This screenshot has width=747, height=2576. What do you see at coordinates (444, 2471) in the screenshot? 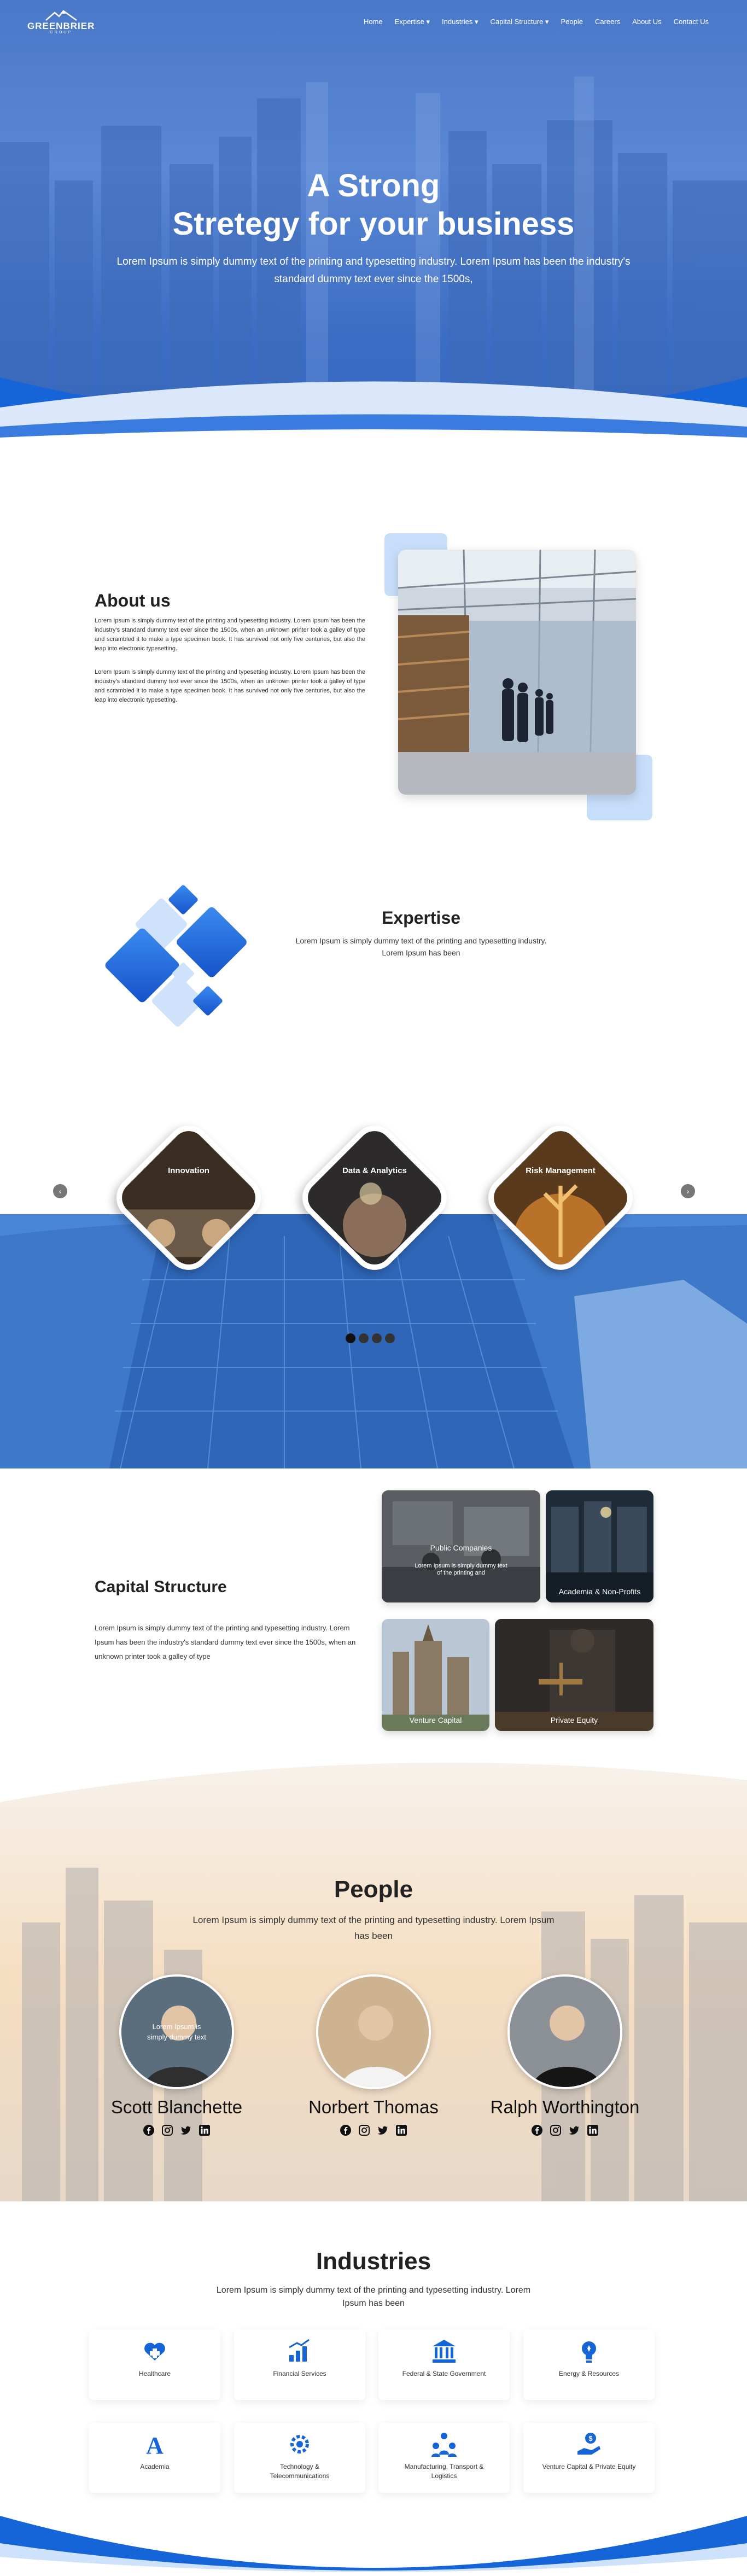
I see `industry-label: Manufacturing, Transport & Logistics` at bounding box center [444, 2471].